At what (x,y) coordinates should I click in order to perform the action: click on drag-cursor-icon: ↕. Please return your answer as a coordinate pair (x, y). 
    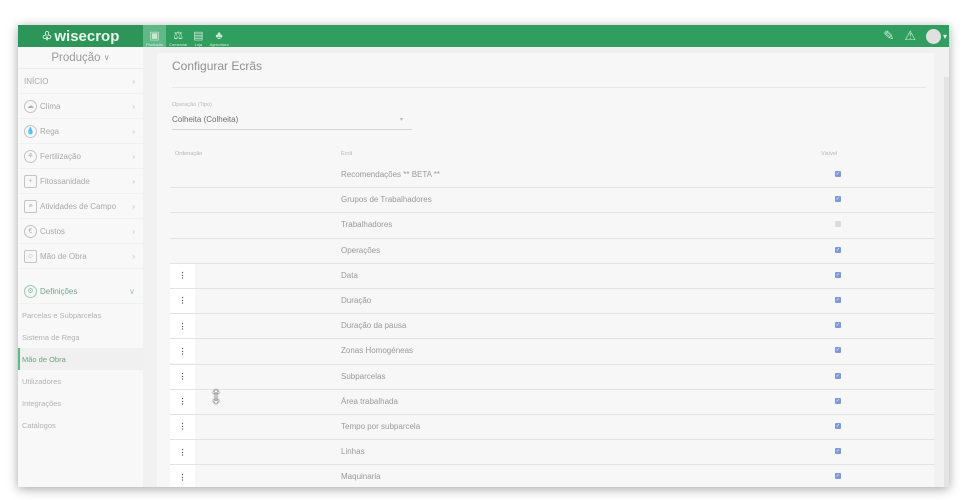
    Looking at the image, I should click on (216, 395).